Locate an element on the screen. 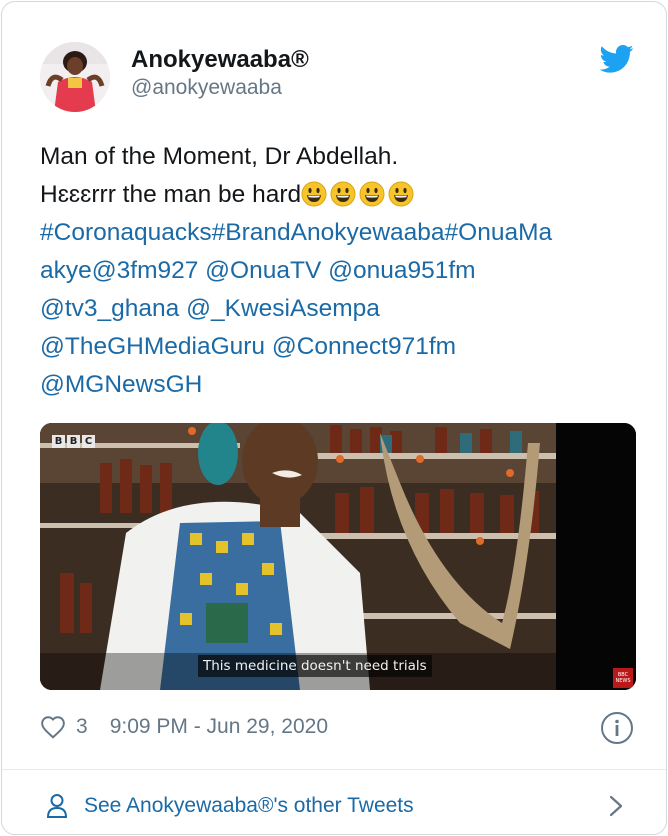 The width and height of the screenshot is (668, 836). twitter-bird-icon is located at coordinates (617, 59).